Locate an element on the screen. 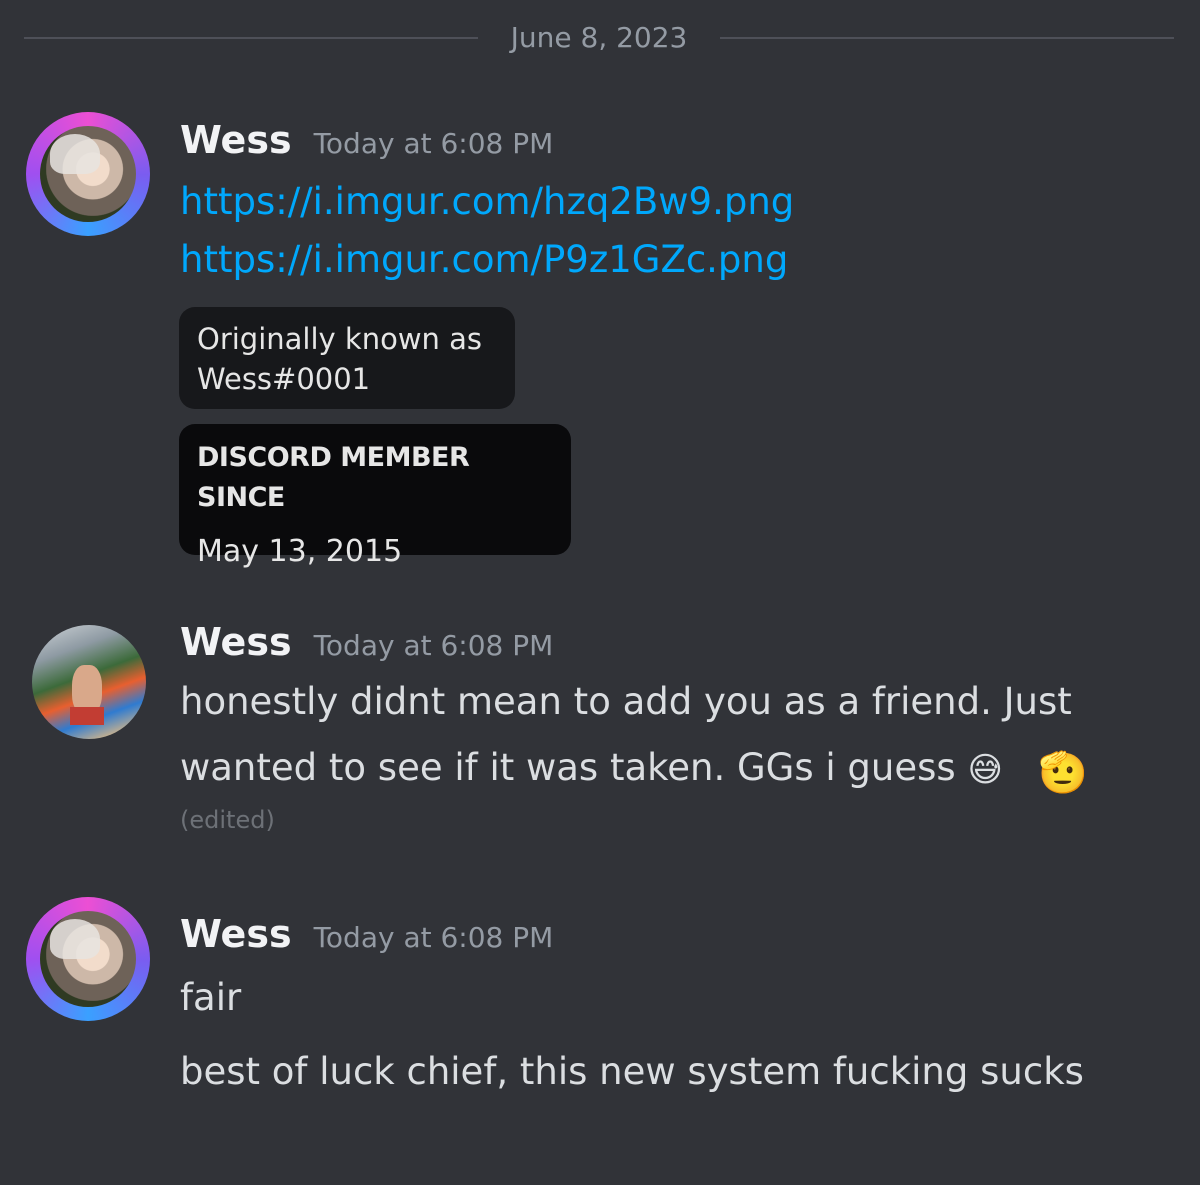 The width and height of the screenshot is (1200, 1185). date-divider: June 8, 2023 is located at coordinates (599, 38).